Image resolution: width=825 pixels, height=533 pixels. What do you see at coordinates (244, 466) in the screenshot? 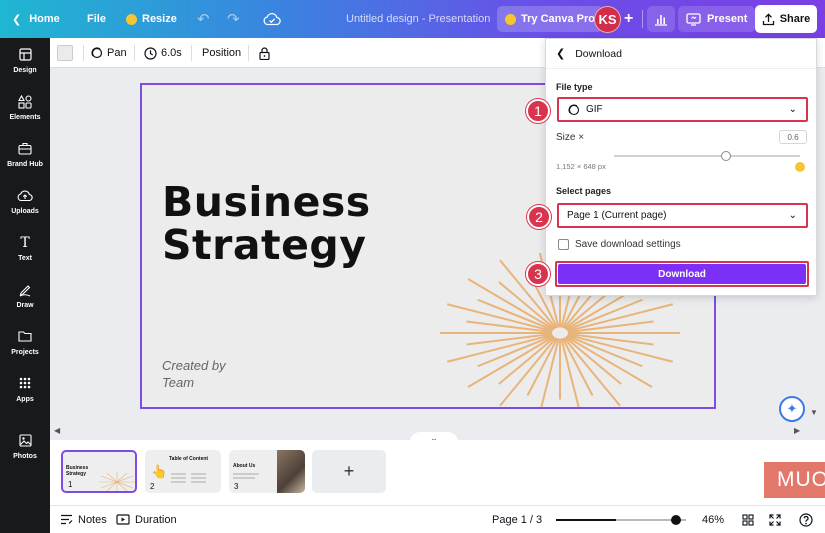
I see `thumb-title: About Us` at bounding box center [244, 466].